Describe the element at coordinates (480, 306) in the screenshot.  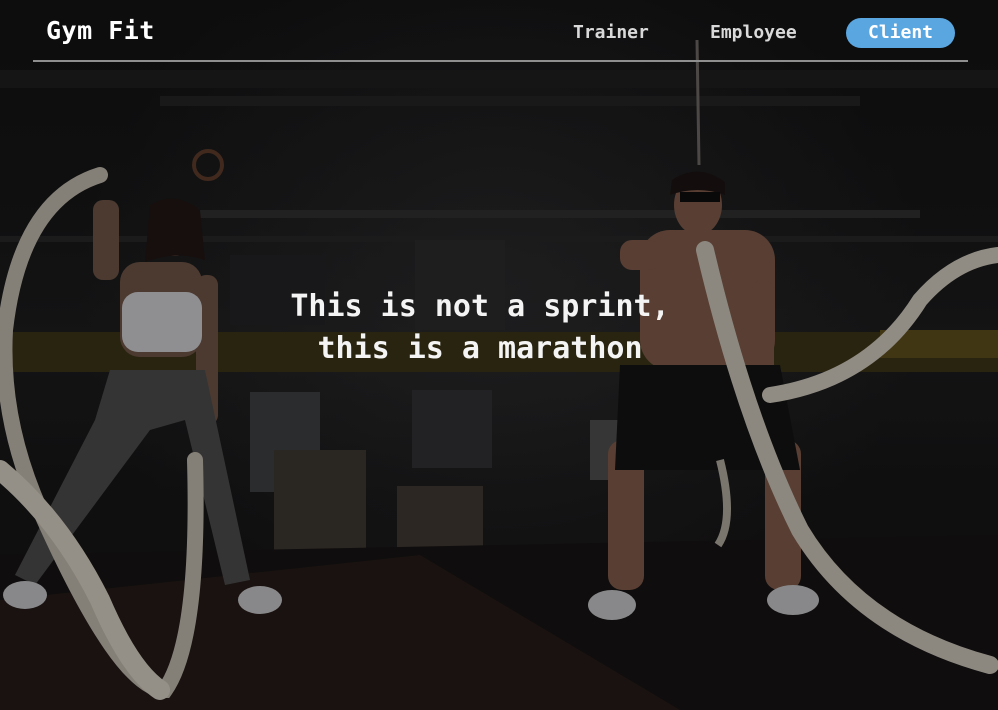
I see `hero-headline-line-1: This is not a sprint,` at that location.